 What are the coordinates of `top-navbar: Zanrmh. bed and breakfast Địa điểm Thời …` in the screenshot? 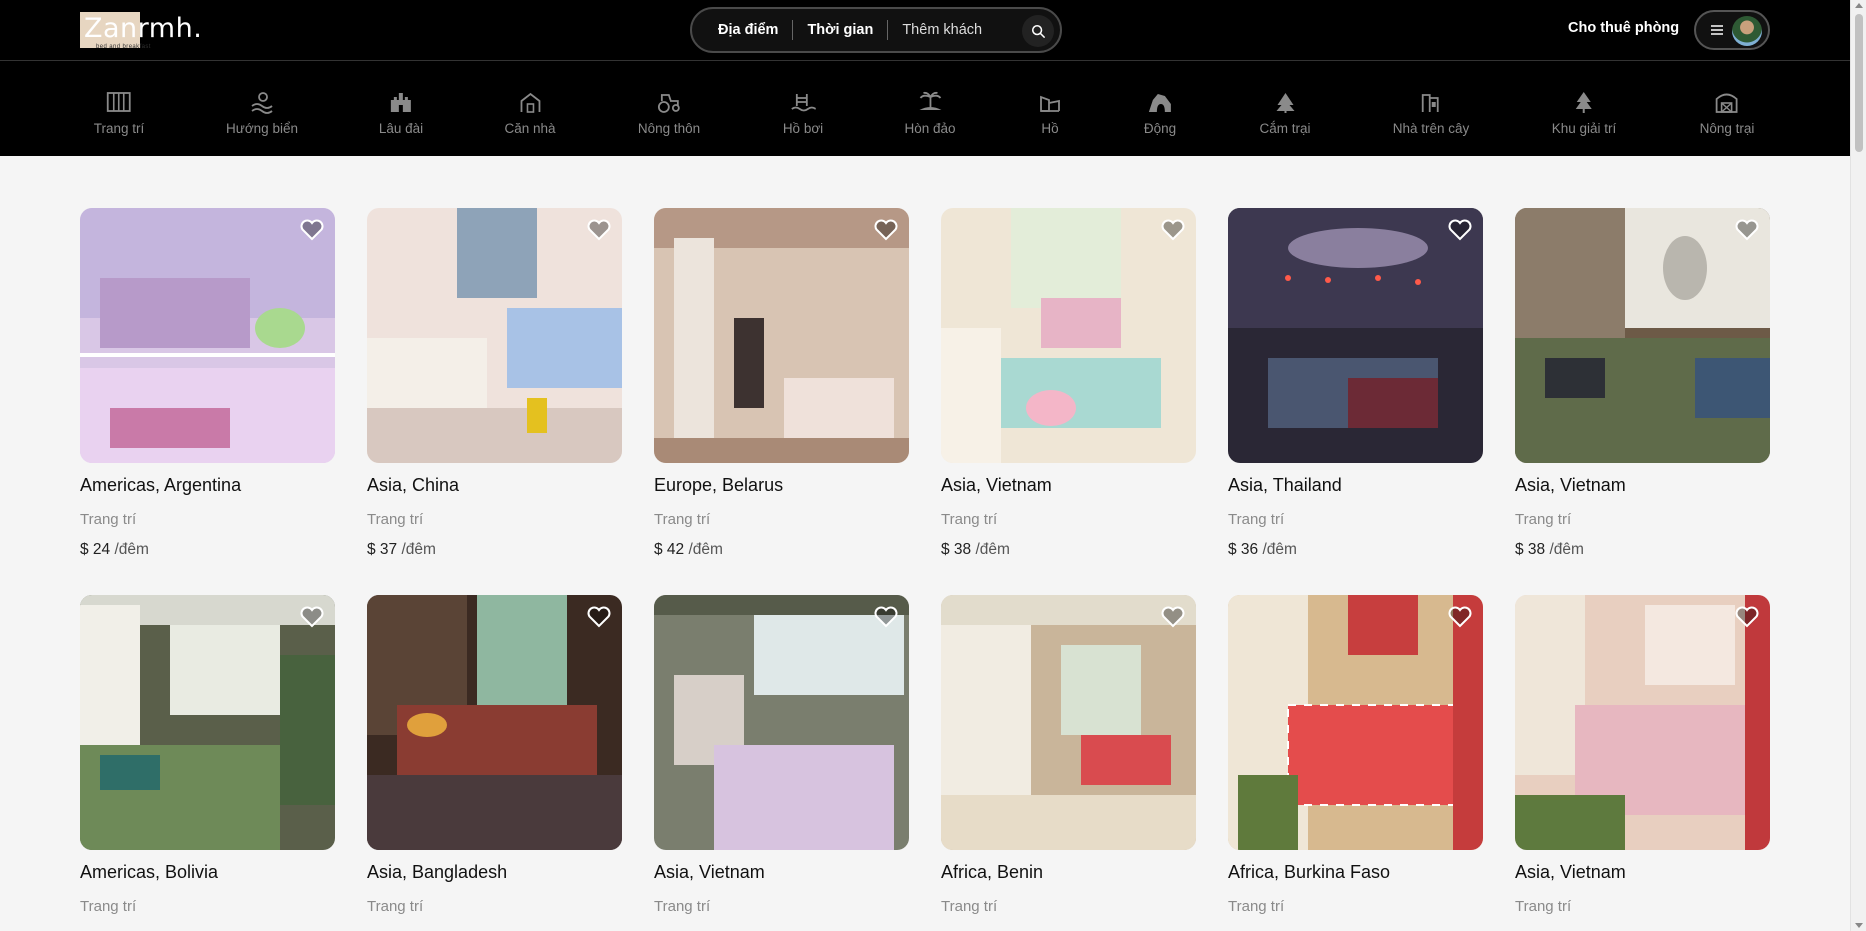 It's located at (925, 30).